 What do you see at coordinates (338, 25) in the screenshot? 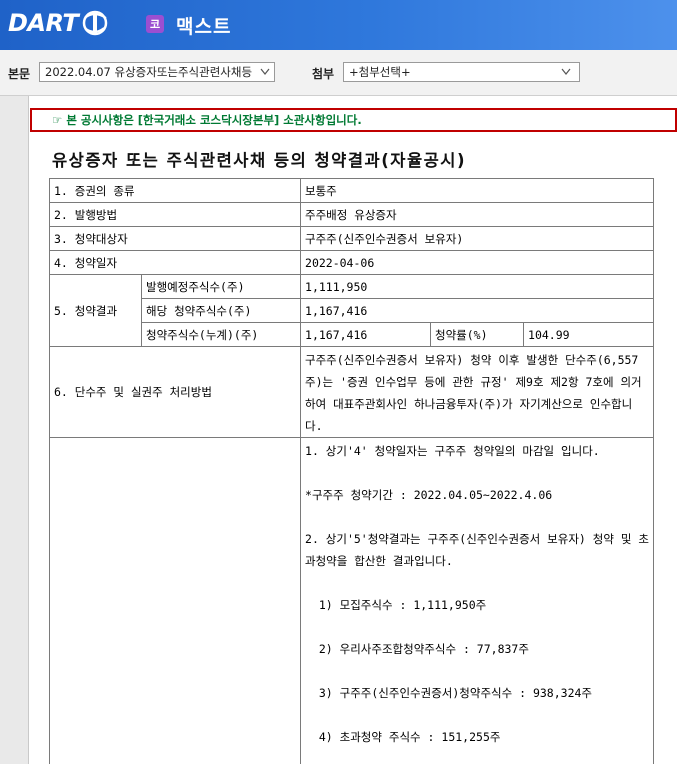
I see `app-header: DART 코 맥스트` at bounding box center [338, 25].